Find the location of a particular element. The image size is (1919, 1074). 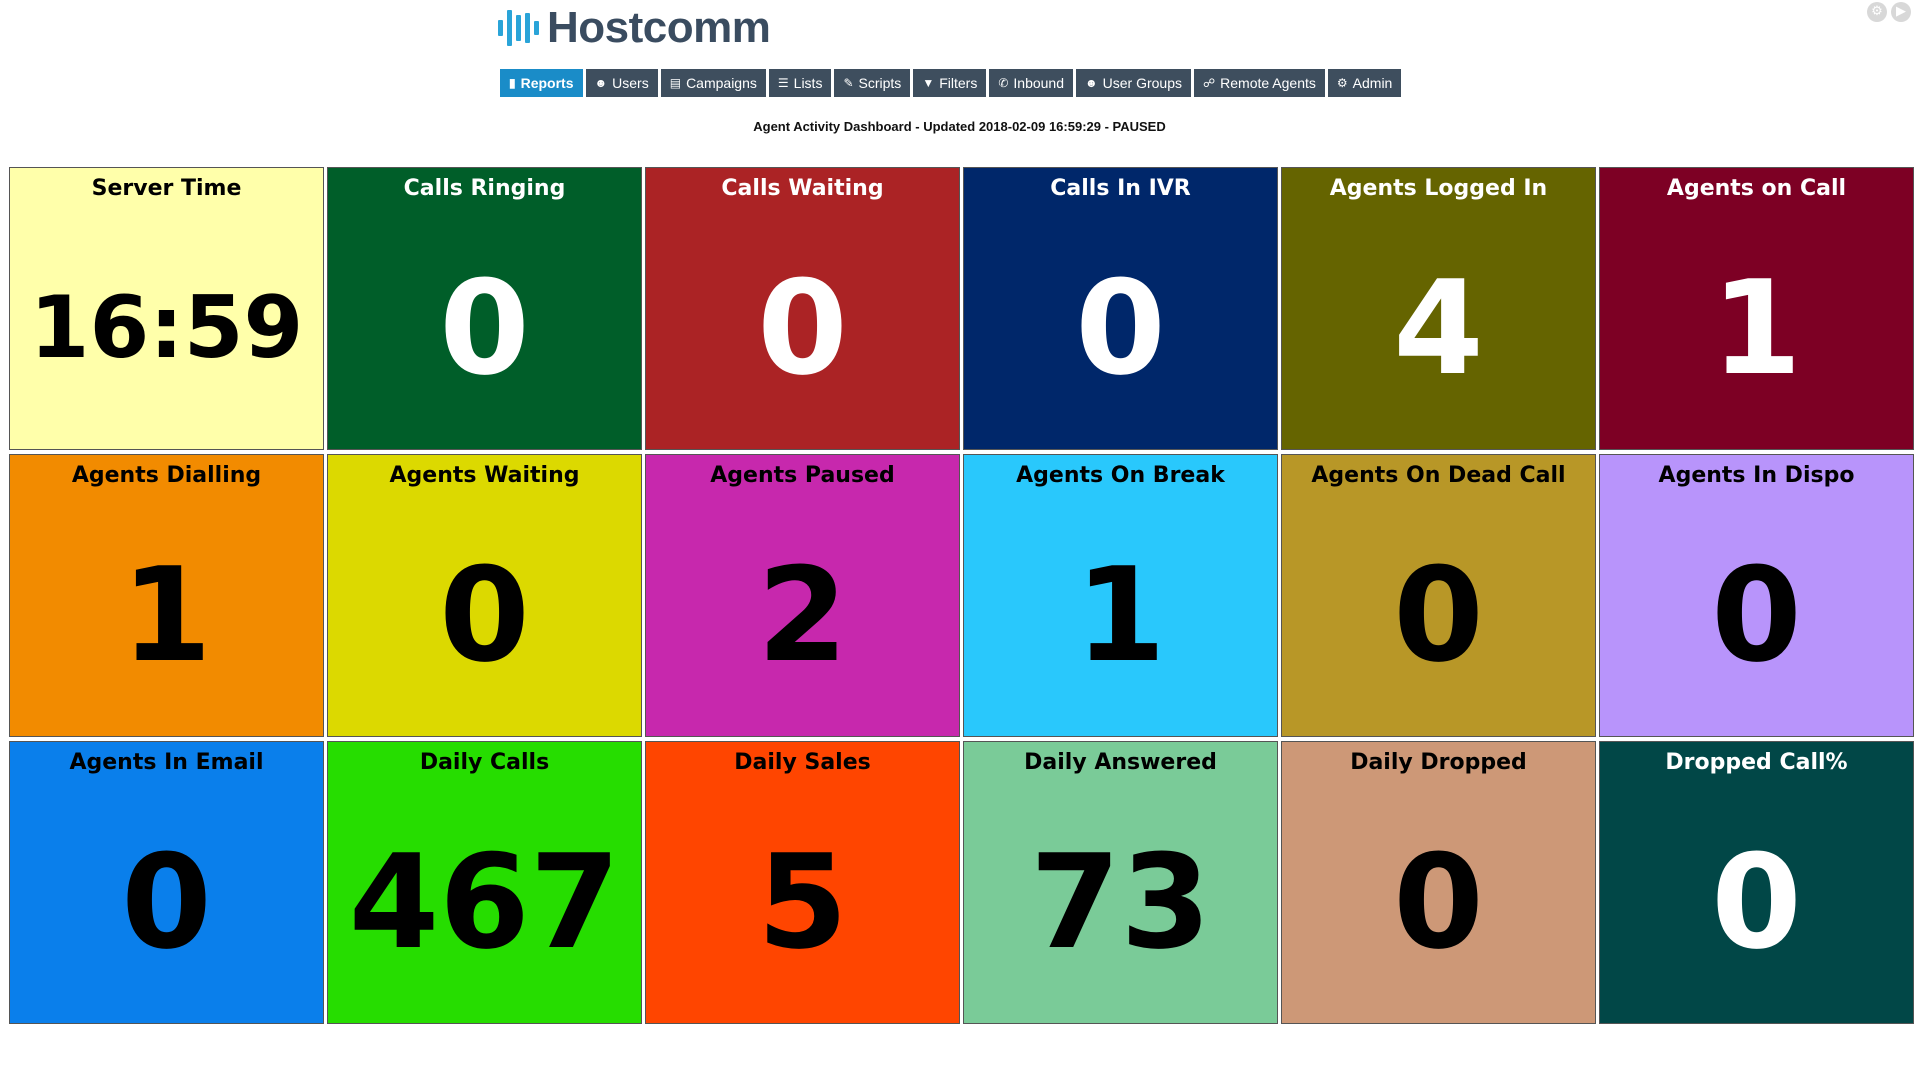

list-icon: ☰ is located at coordinates (783, 83).